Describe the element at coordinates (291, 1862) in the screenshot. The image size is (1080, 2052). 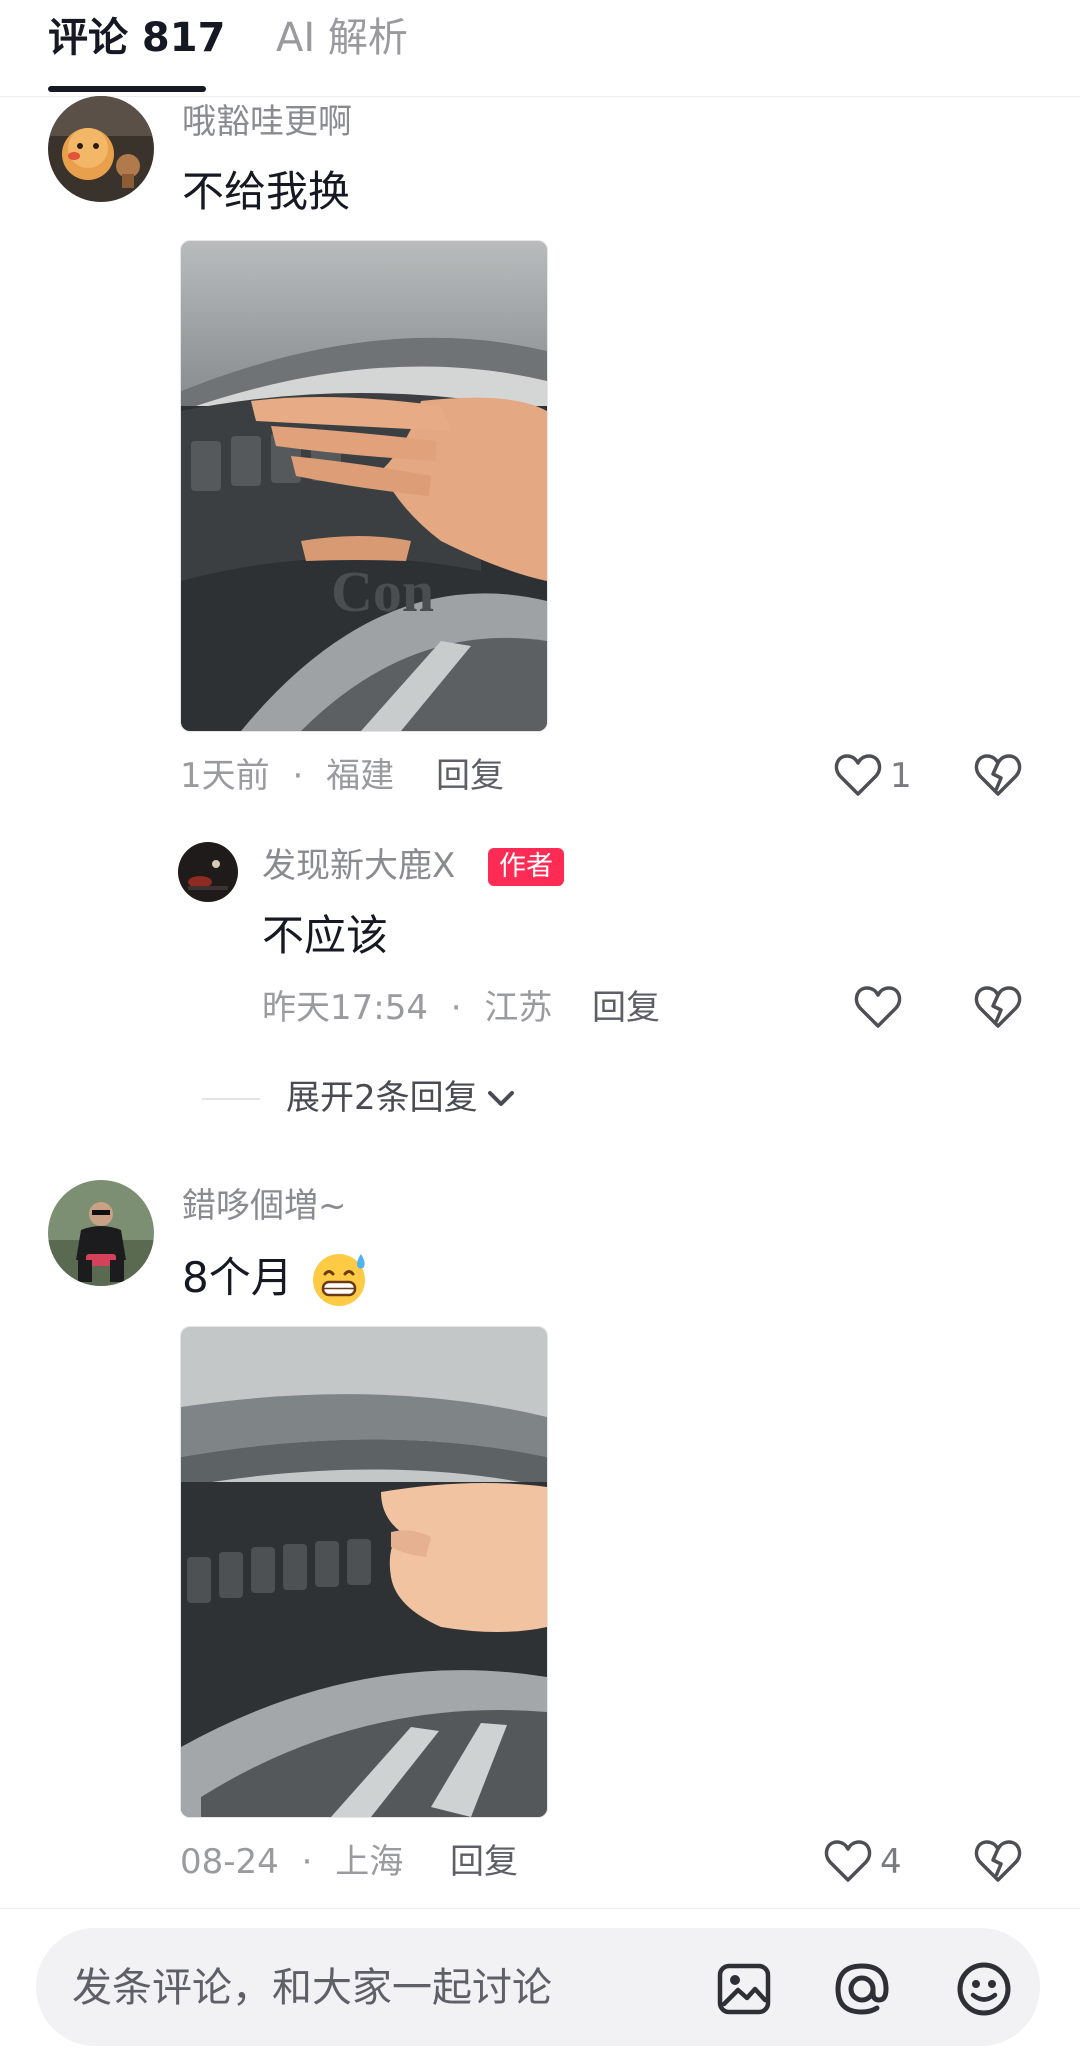
I see `comment-meta: 08-24 · 上海` at that location.